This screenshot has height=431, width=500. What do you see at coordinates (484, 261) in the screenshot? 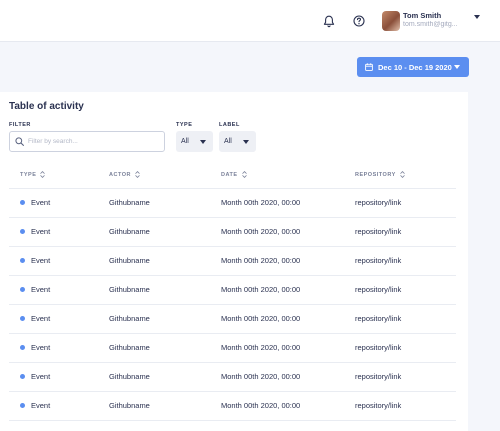
I see `page-background` at bounding box center [484, 261].